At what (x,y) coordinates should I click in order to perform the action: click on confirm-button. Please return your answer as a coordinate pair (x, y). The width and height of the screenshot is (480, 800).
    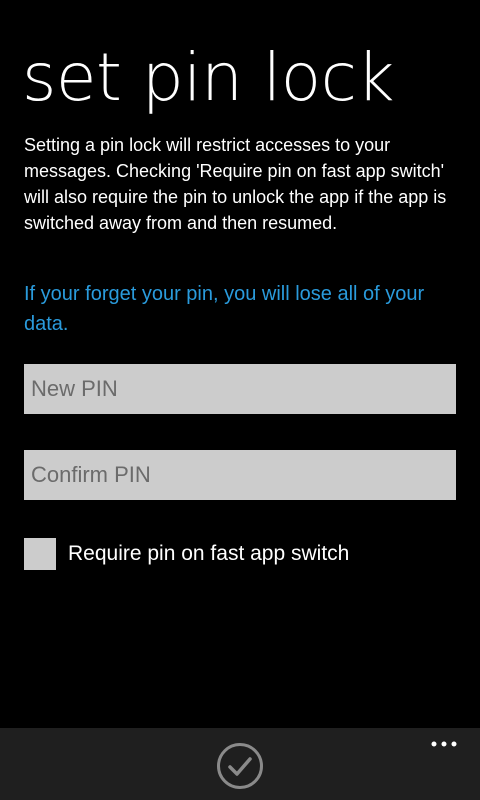
    Looking at the image, I should click on (240, 766).